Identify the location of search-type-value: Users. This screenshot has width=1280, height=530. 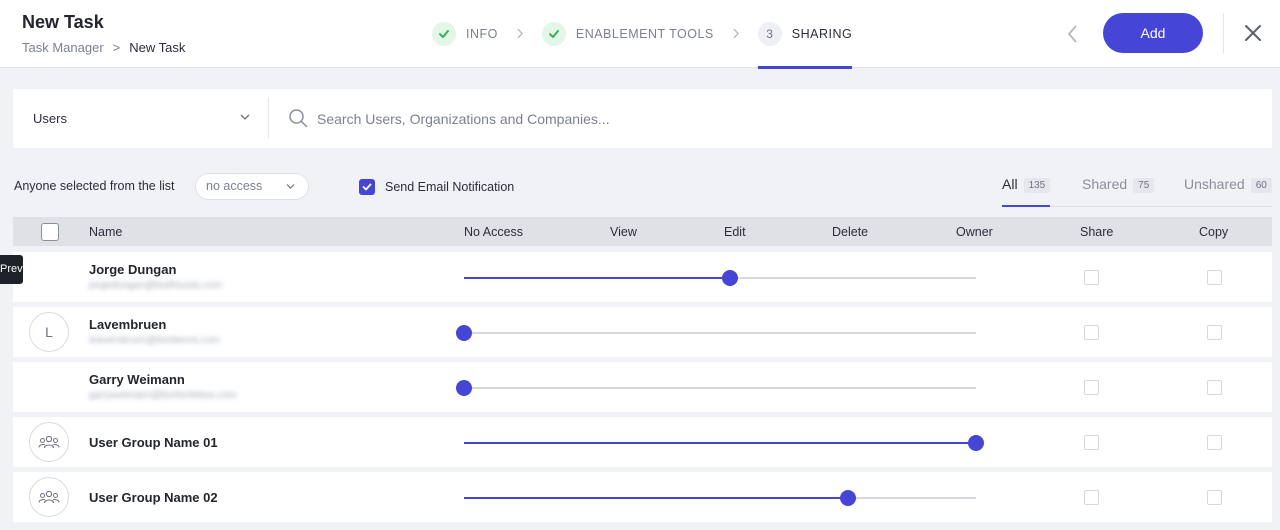
(50, 118).